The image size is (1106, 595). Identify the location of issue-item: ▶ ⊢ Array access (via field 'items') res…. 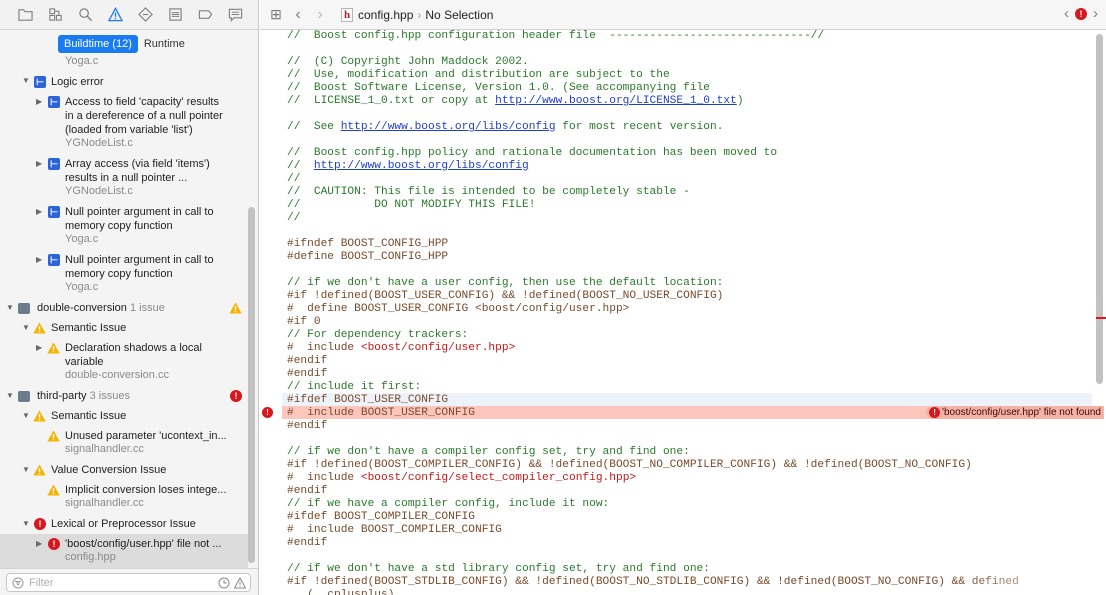
(124, 179).